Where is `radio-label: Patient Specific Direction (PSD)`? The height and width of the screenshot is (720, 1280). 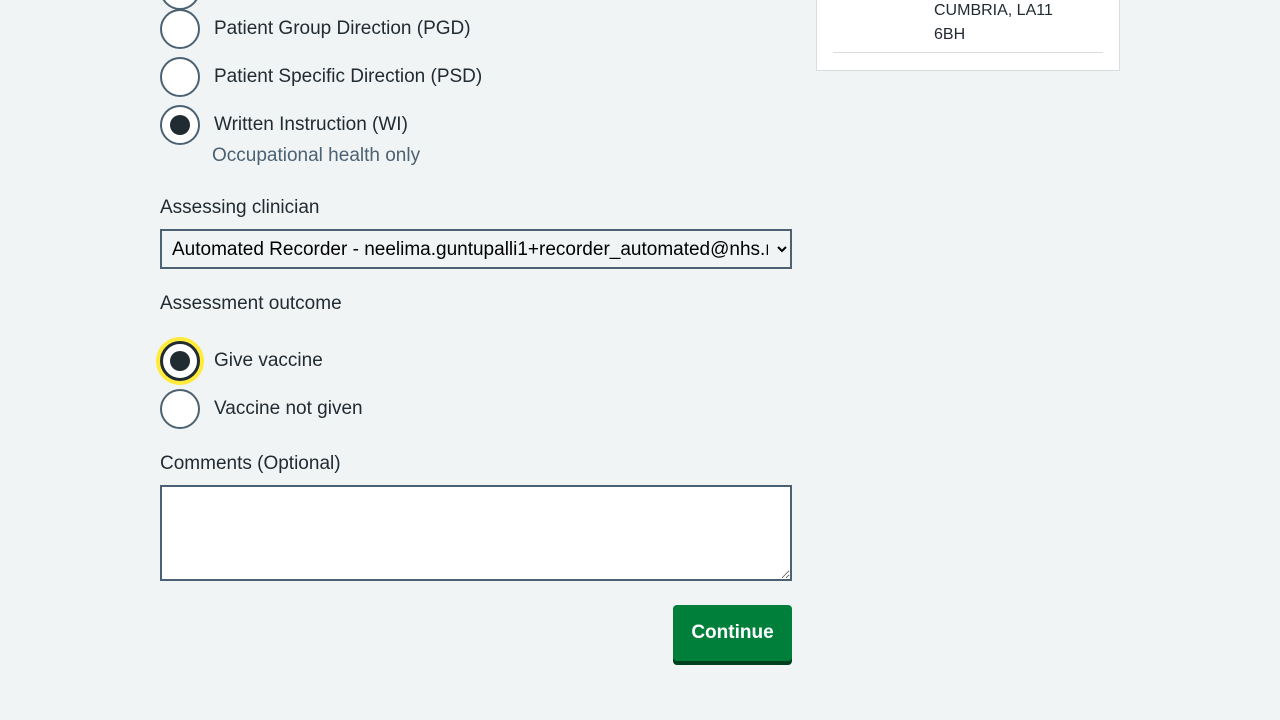 radio-label: Patient Specific Direction (PSD) is located at coordinates (348, 76).